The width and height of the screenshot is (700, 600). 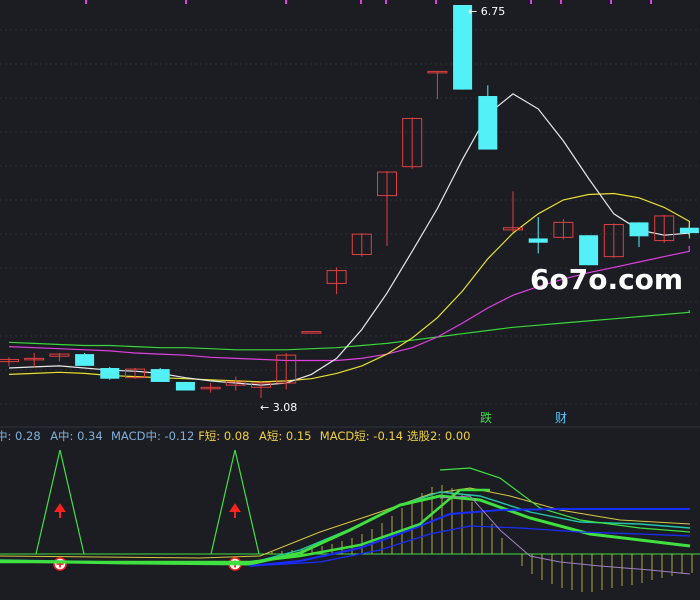 I want to click on low-price-label: ← 3.08, so click(x=278, y=407).